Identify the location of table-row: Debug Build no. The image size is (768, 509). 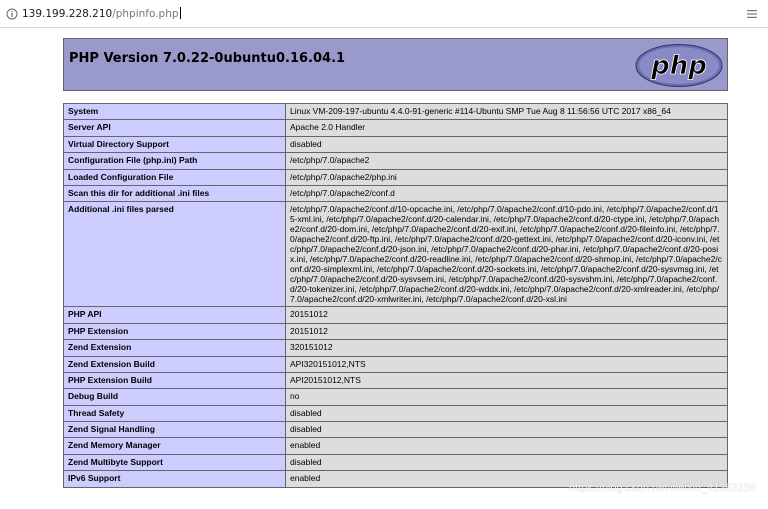
(395, 397).